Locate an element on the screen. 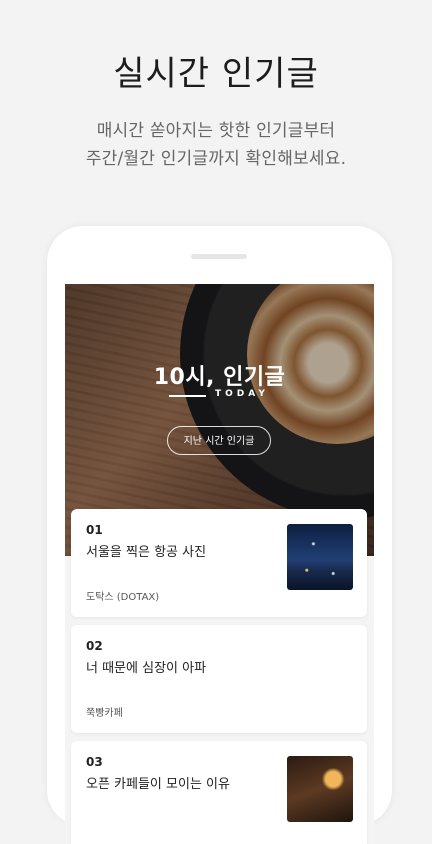 This screenshot has height=844, width=432. post-card: 03 오픈 카페들이 모이는 이유 is located at coordinates (219, 792).